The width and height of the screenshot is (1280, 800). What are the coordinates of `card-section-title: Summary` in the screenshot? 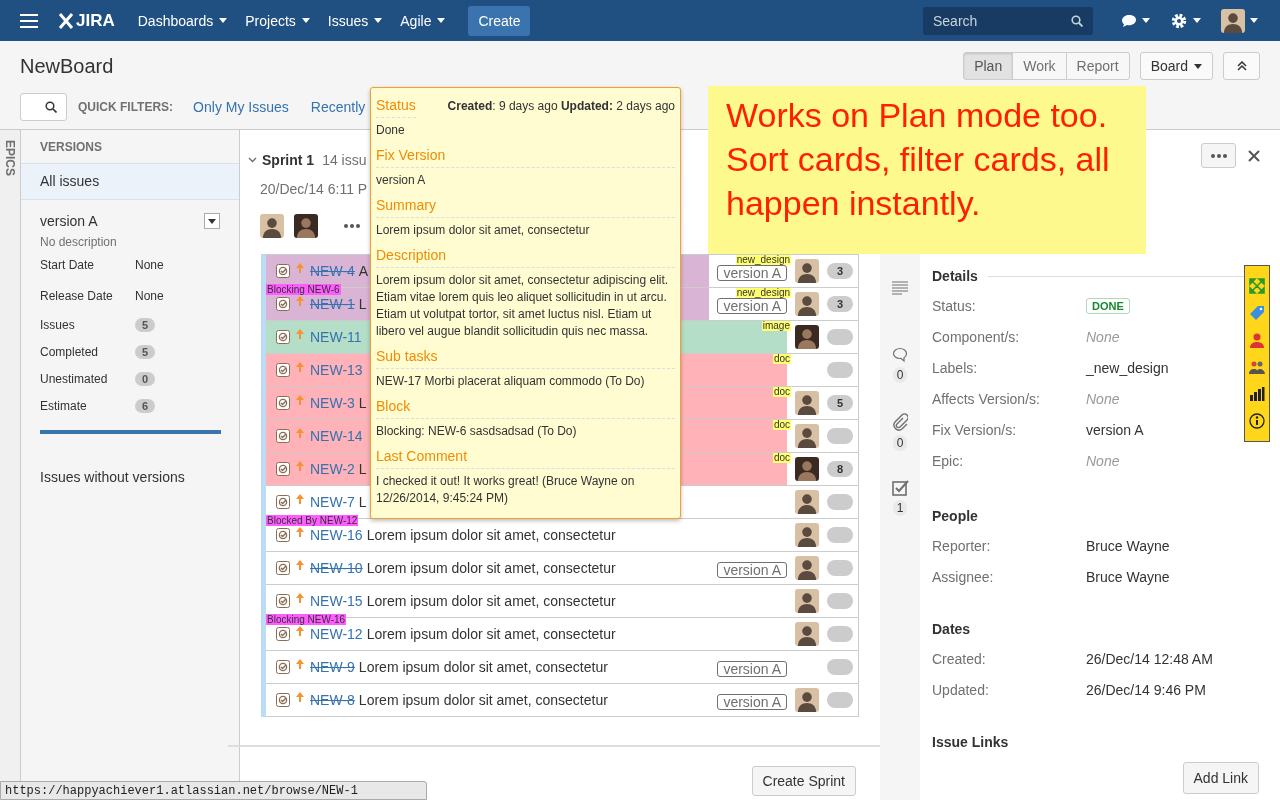 It's located at (525, 205).